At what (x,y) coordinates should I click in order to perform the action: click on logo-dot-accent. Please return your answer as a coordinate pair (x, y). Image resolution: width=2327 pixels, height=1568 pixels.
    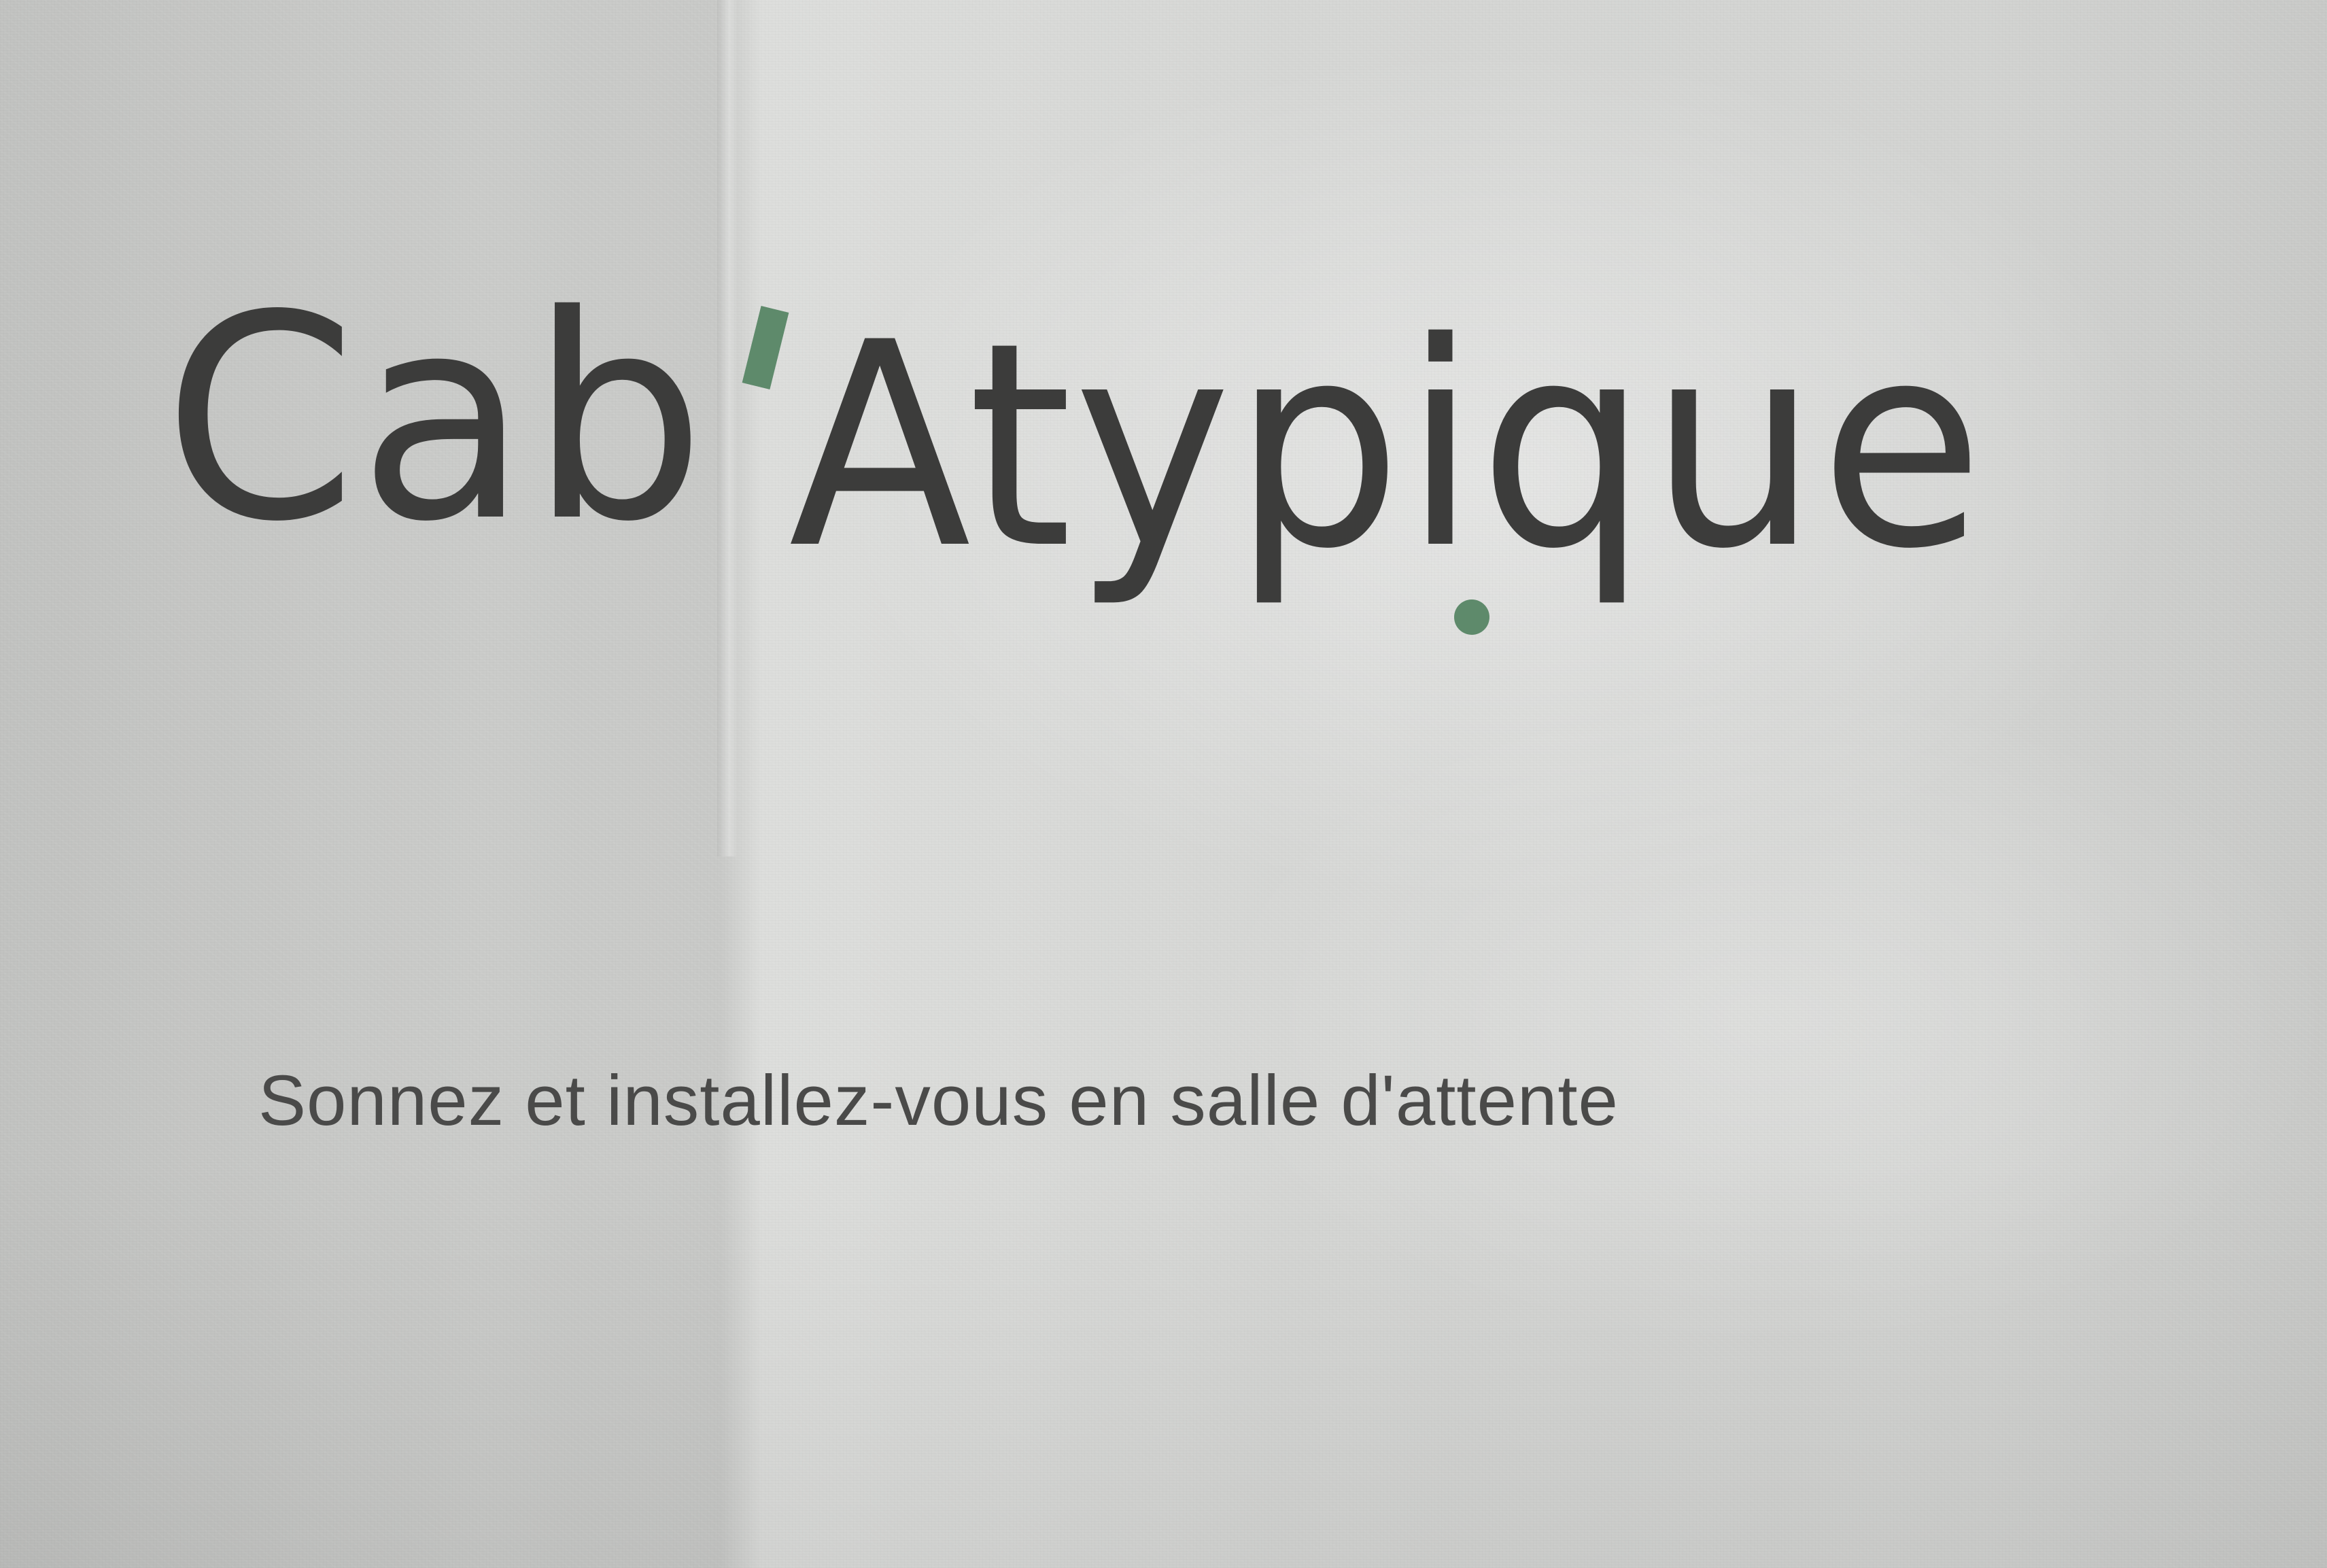
    Looking at the image, I should click on (1472, 617).